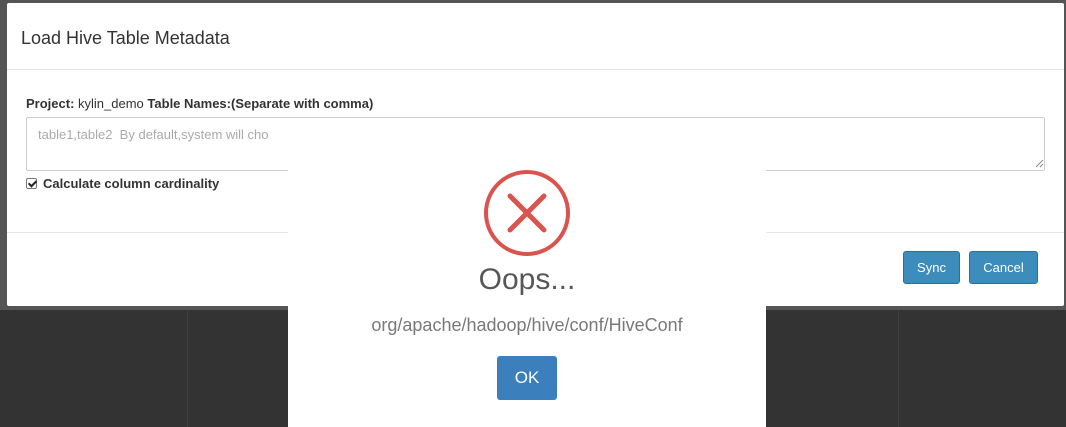  Describe the element at coordinates (50, 103) in the screenshot. I see `project-label: Project:` at that location.